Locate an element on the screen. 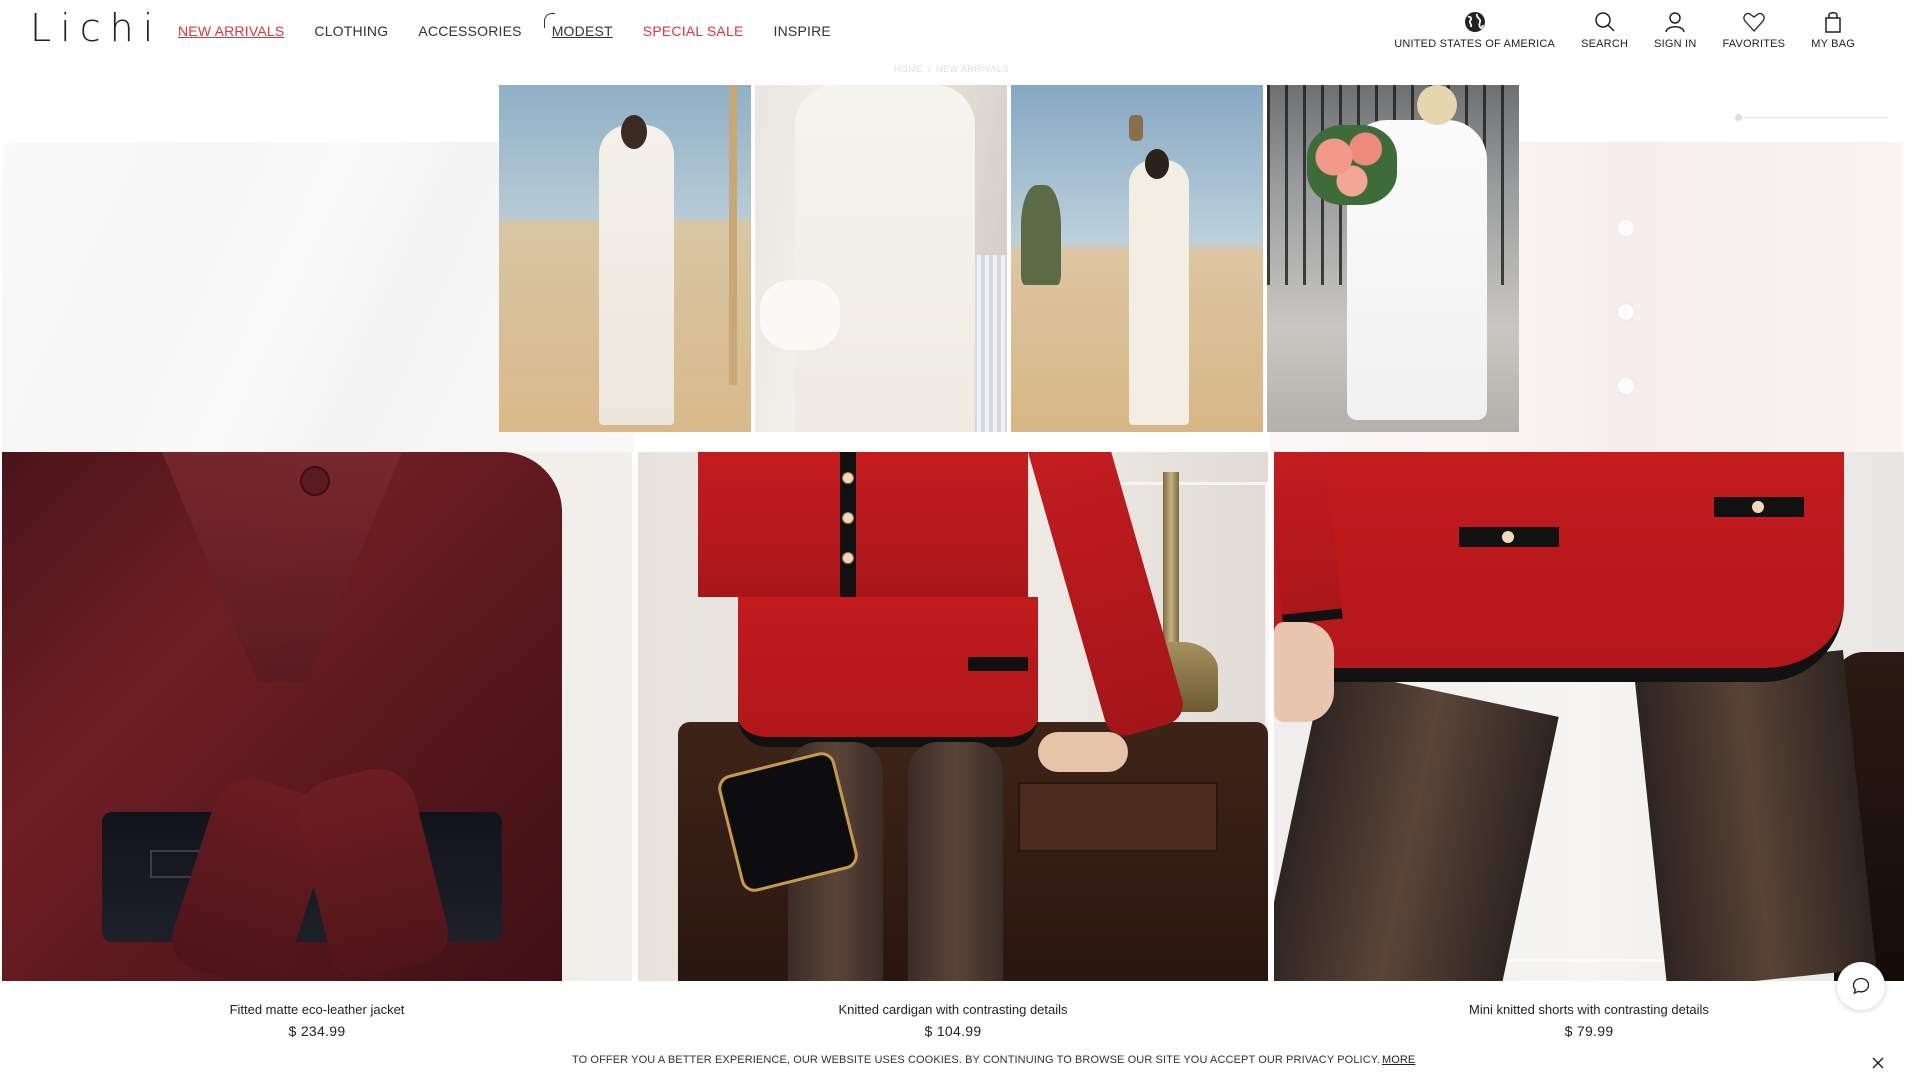 The height and width of the screenshot is (1079, 1905). chat-bubble-icon is located at coordinates (1861, 986).